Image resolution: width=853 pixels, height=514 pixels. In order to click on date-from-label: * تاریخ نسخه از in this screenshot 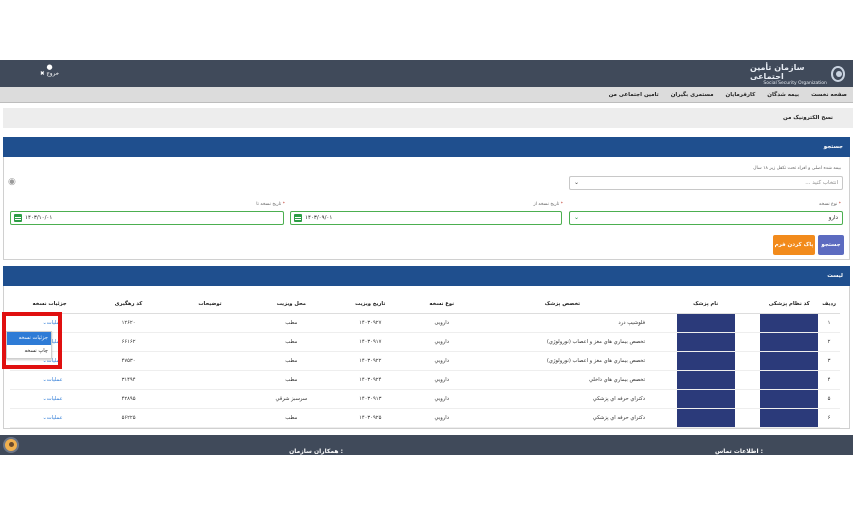, I will do `click(548, 204)`.